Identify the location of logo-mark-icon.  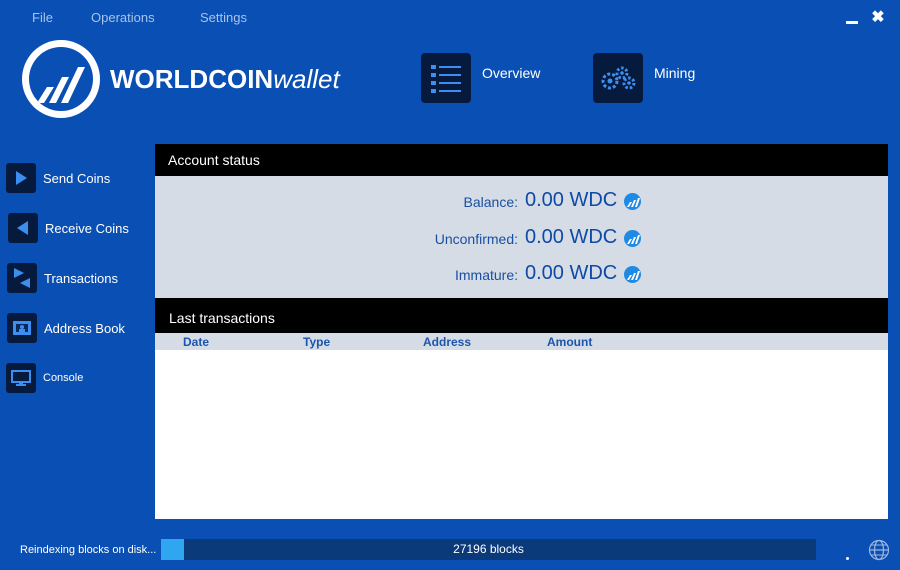
(61, 85).